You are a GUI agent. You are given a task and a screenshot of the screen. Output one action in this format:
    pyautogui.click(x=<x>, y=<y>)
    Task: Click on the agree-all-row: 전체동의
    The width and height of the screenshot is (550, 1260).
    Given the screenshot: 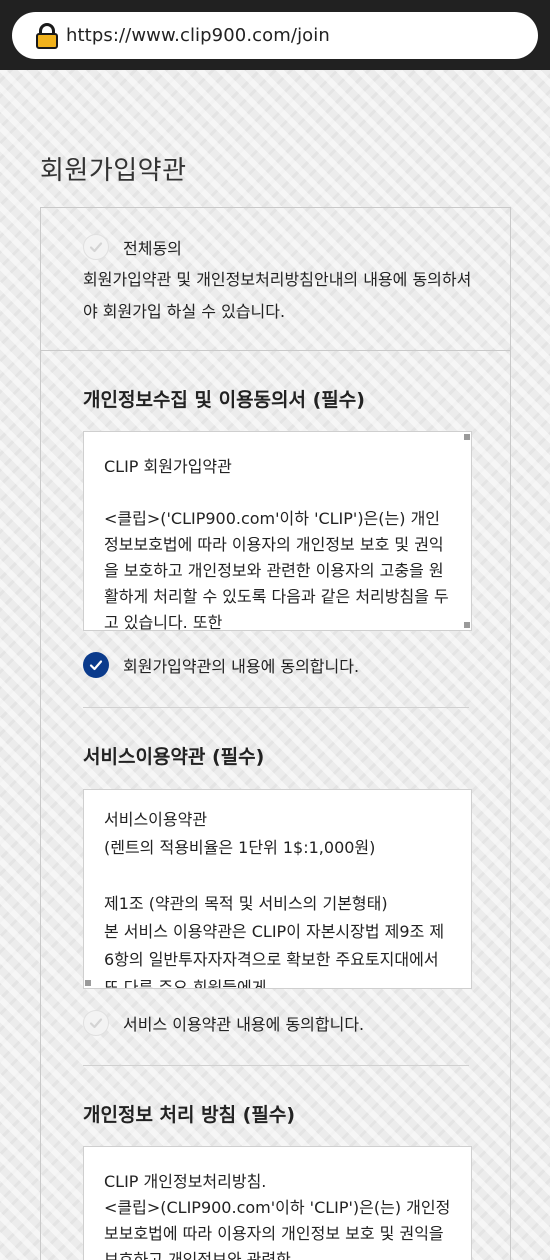 What is the action you would take?
    pyautogui.click(x=132, y=247)
    